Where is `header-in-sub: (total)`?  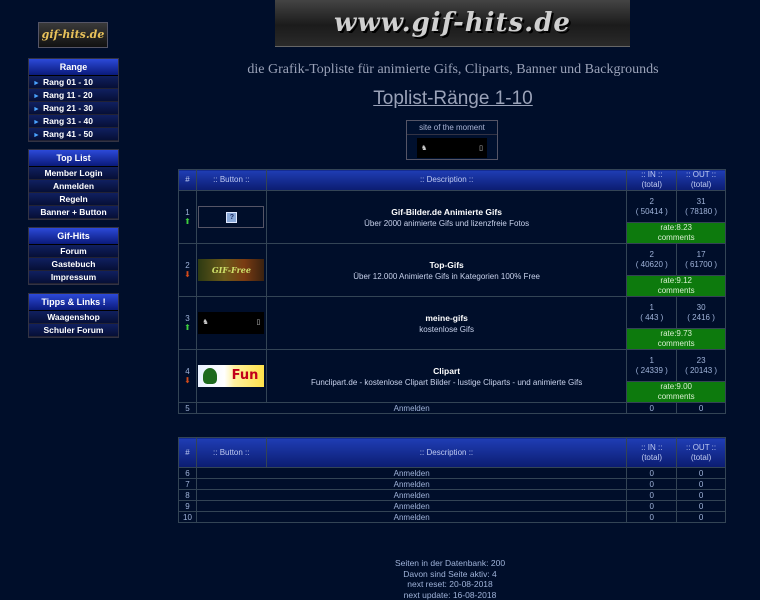 header-in-sub: (total) is located at coordinates (651, 457).